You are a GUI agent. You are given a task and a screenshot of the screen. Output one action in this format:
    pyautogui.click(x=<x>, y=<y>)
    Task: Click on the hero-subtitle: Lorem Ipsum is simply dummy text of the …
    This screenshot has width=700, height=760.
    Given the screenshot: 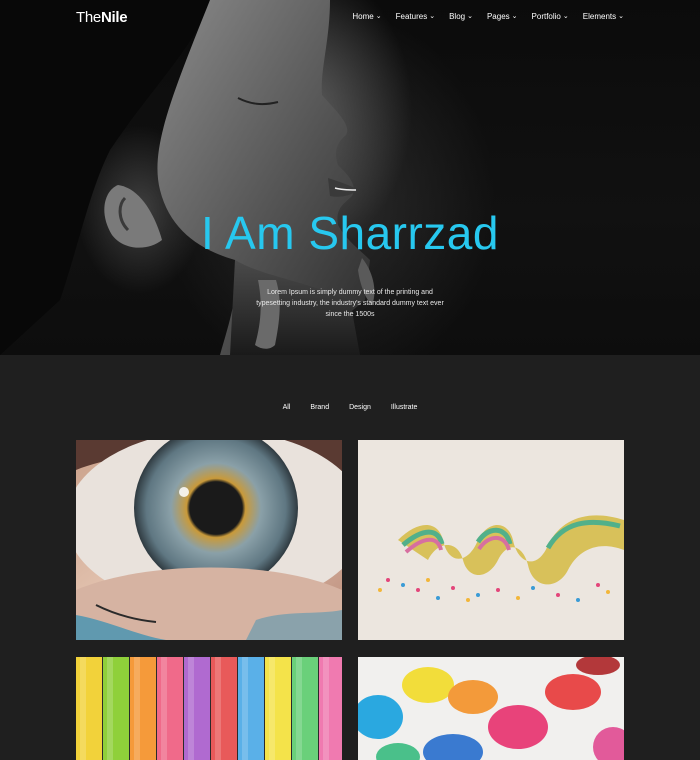 What is the action you would take?
    pyautogui.click(x=350, y=303)
    